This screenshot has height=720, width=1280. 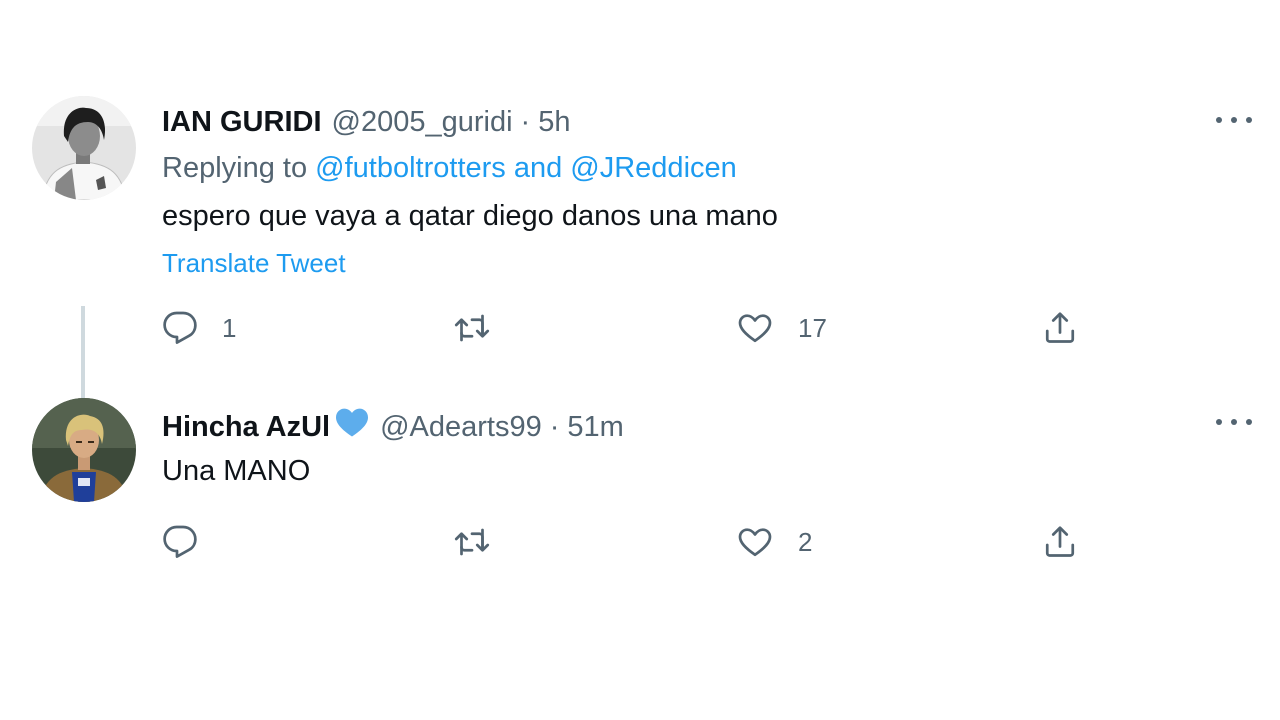 I want to click on replying-and: and, so click(x=538, y=168).